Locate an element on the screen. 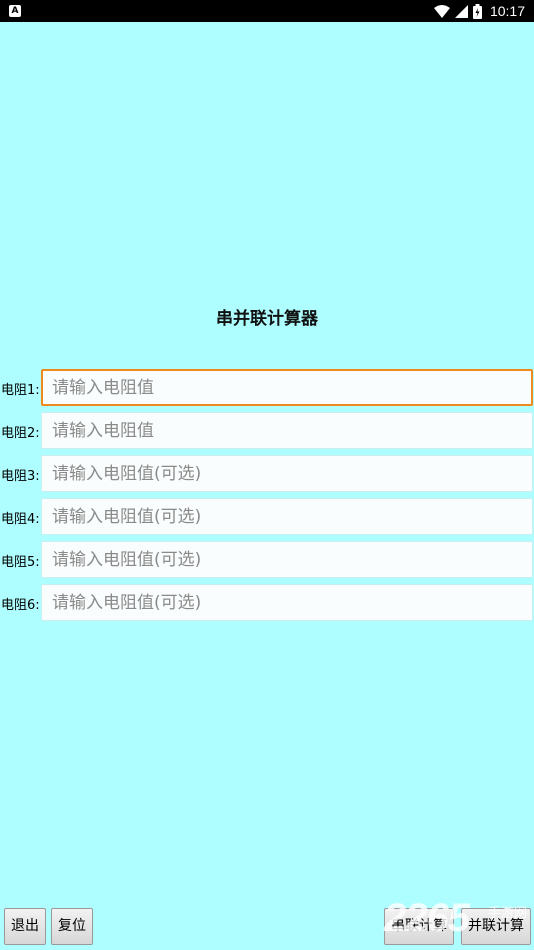 The height and width of the screenshot is (950, 534). resistor-row-6: 电阻6: is located at coordinates (267, 603).